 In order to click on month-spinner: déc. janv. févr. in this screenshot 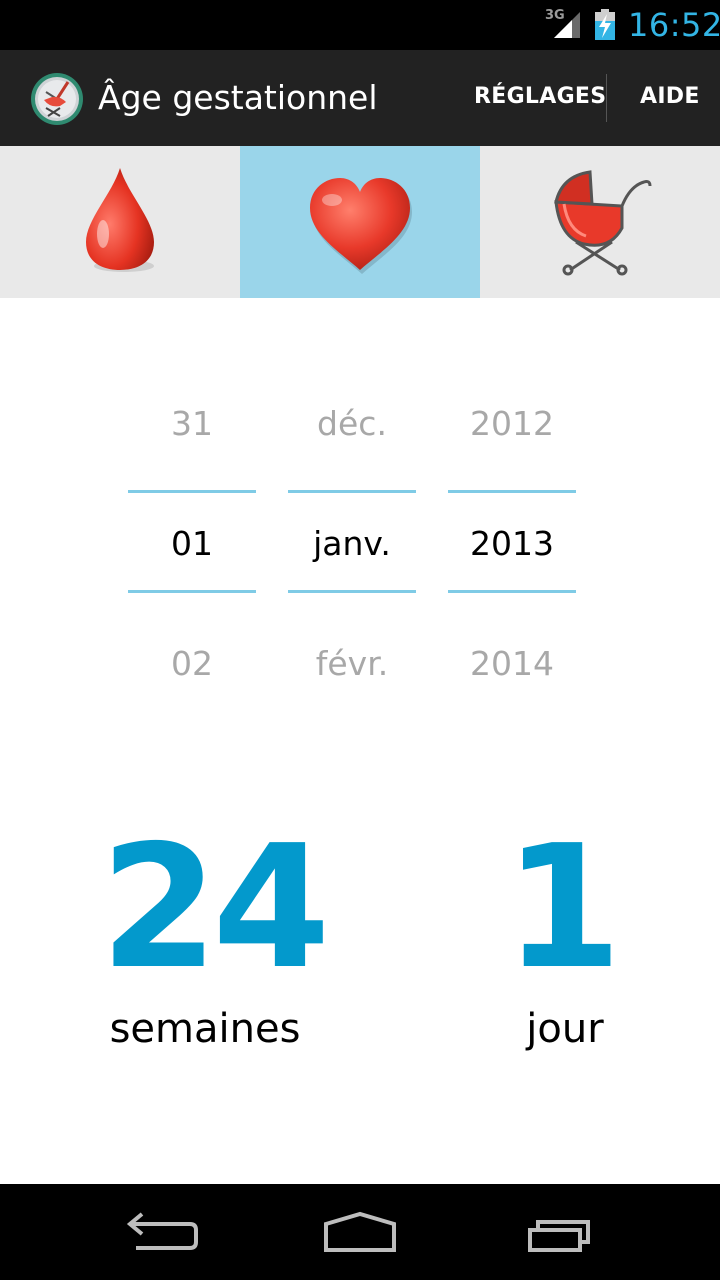, I will do `click(352, 550)`.